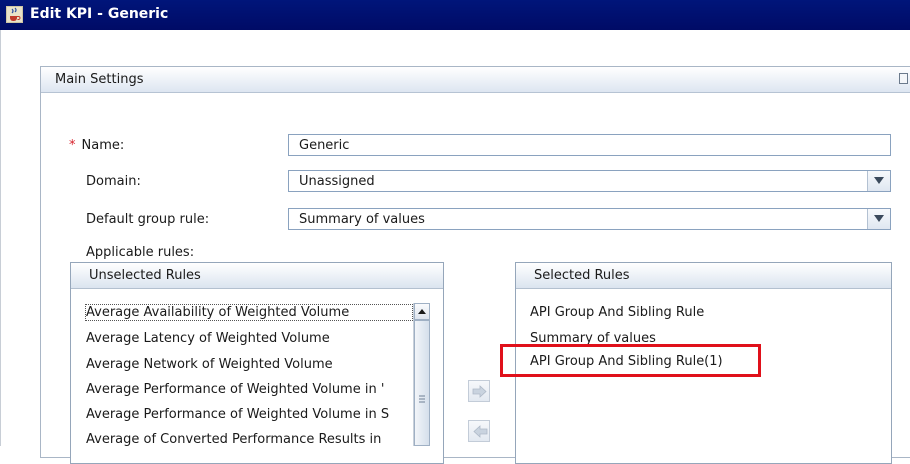  I want to click on group-rule-select: Summary of values, so click(589, 219).